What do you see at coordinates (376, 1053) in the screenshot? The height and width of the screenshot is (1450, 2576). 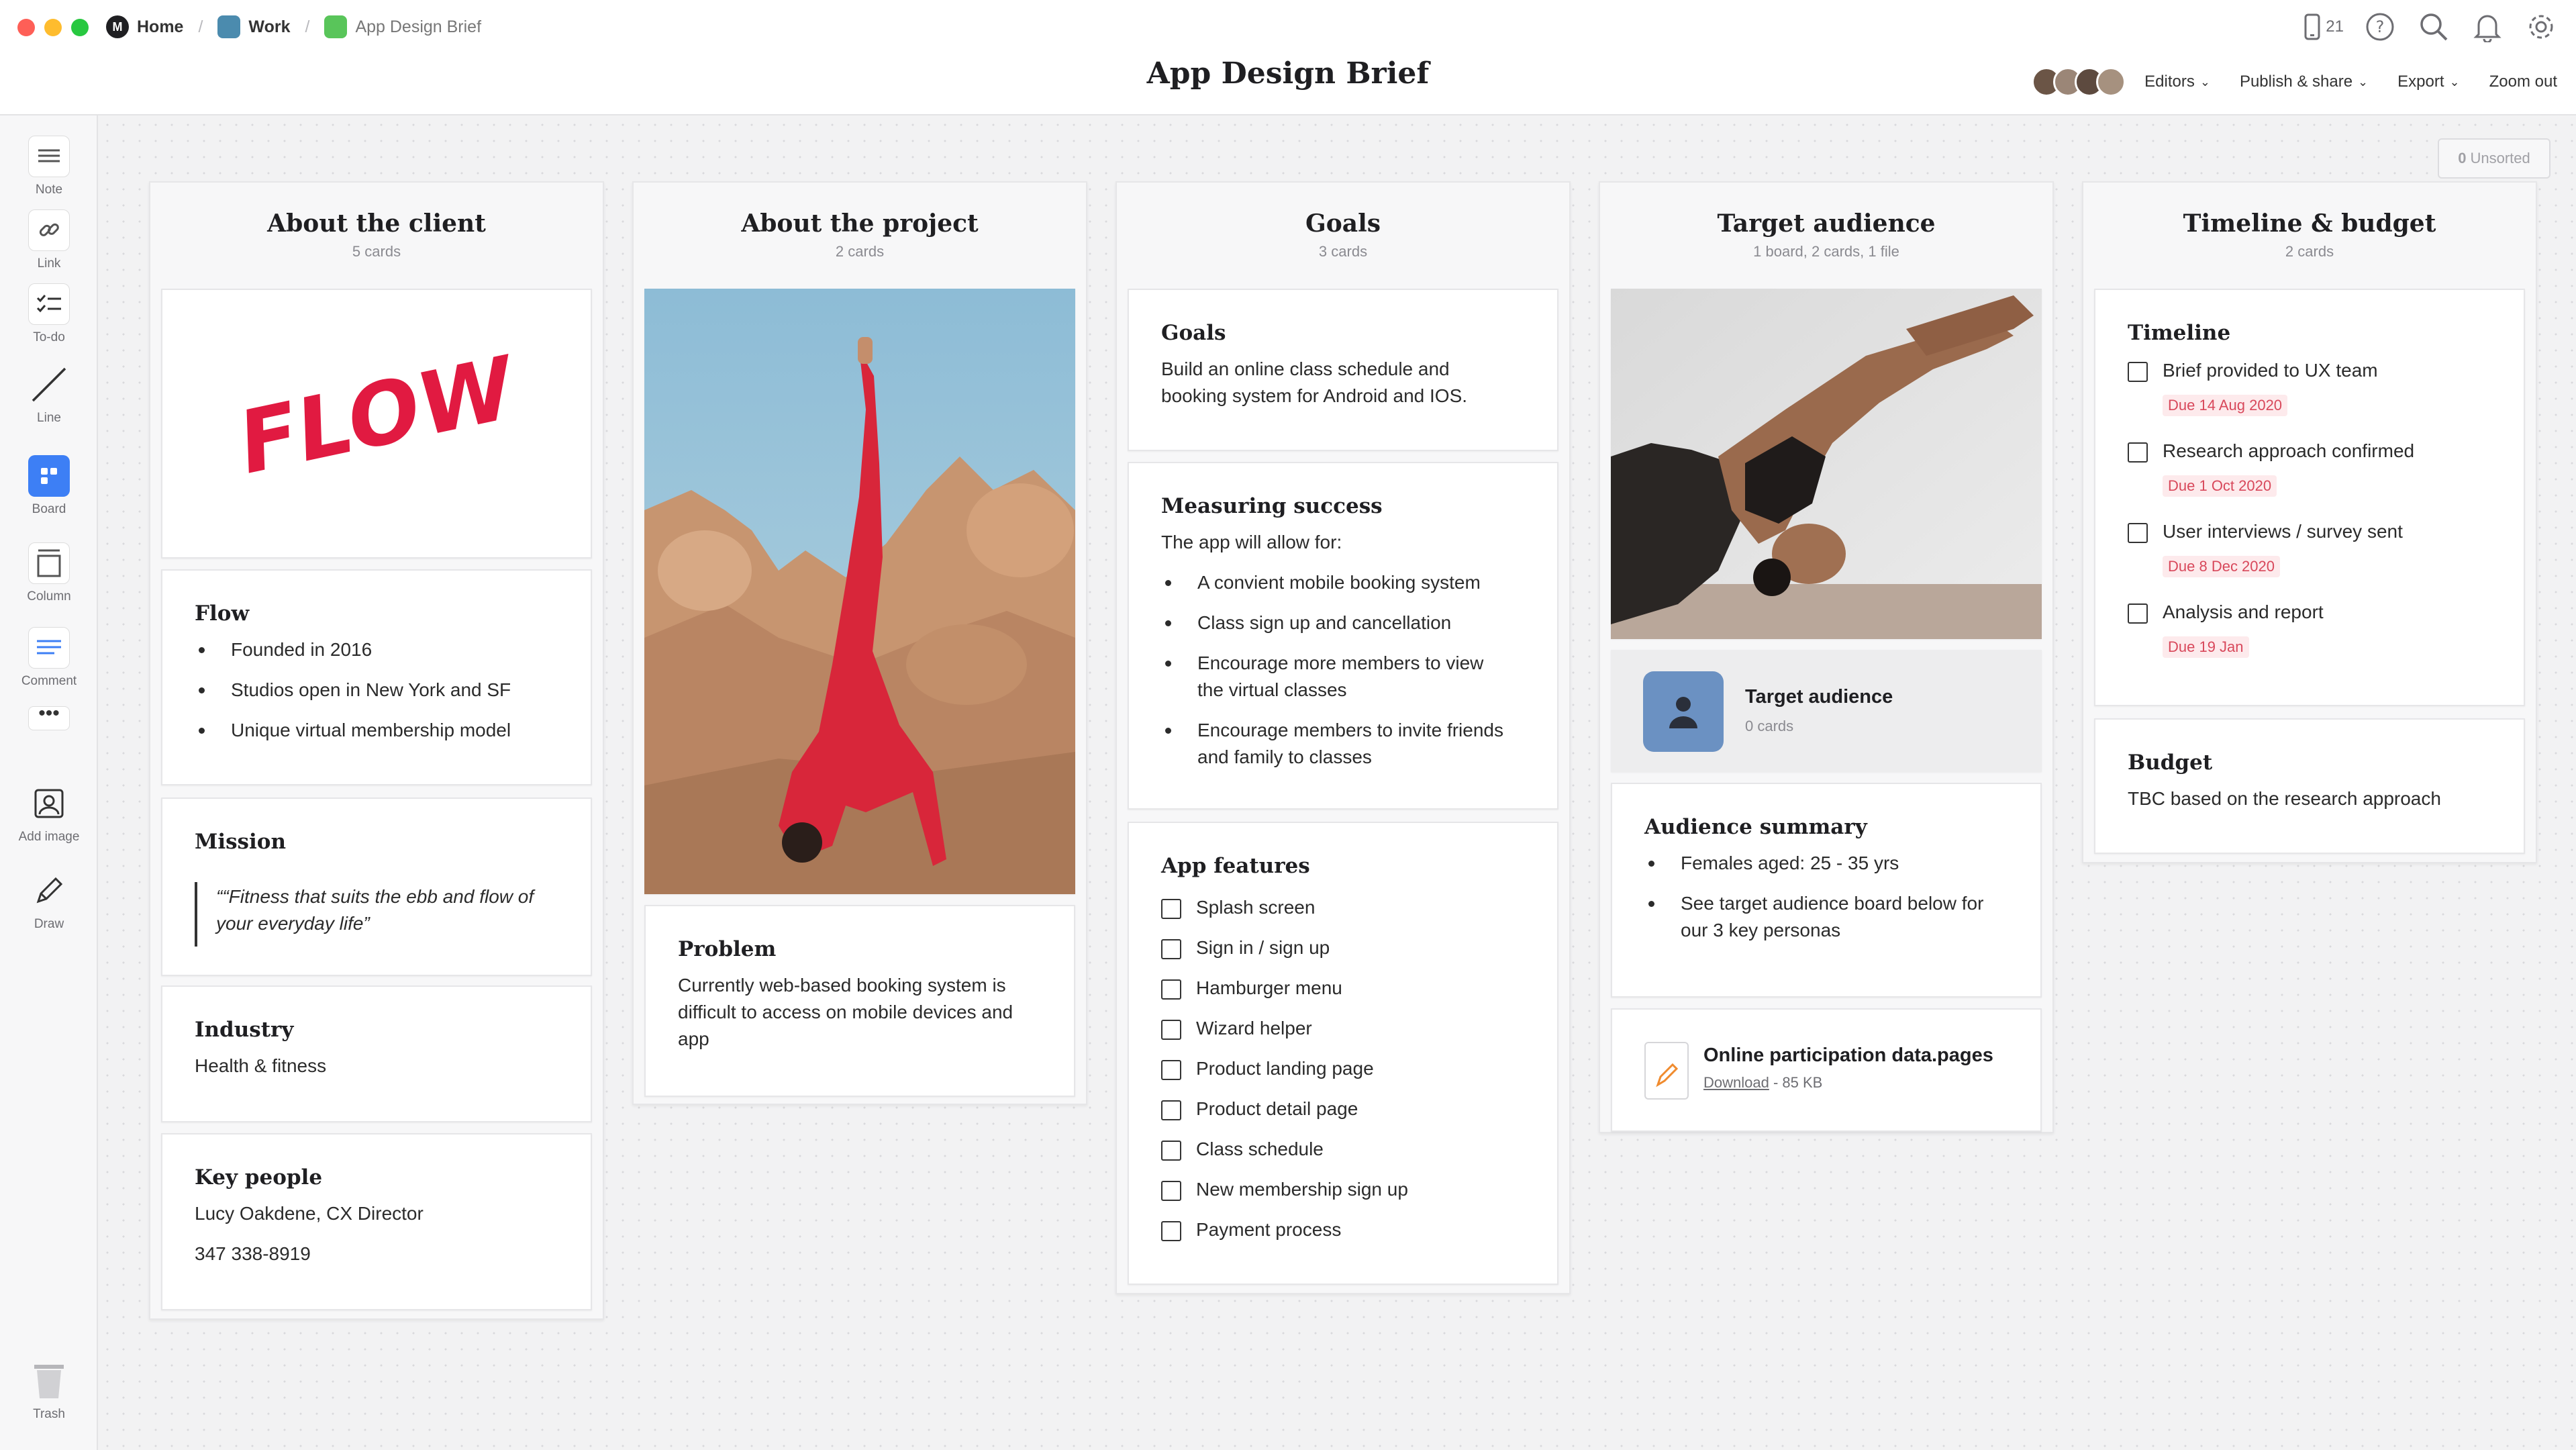 I see `industry-card: Industry Health & fitness` at bounding box center [376, 1053].